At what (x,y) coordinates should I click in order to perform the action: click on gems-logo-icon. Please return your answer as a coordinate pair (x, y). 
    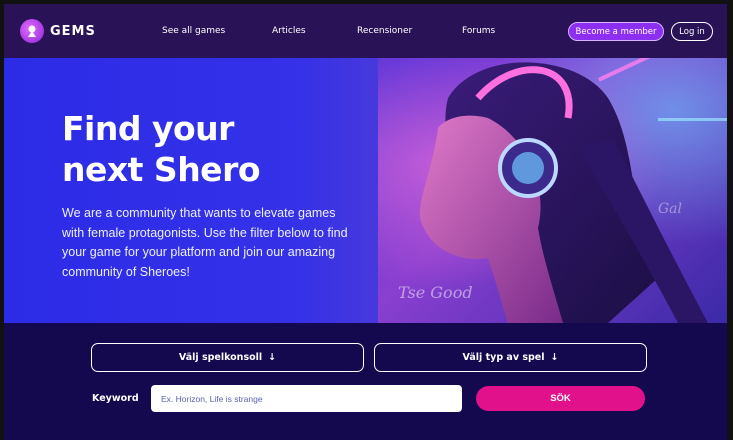
    Looking at the image, I should click on (32, 31).